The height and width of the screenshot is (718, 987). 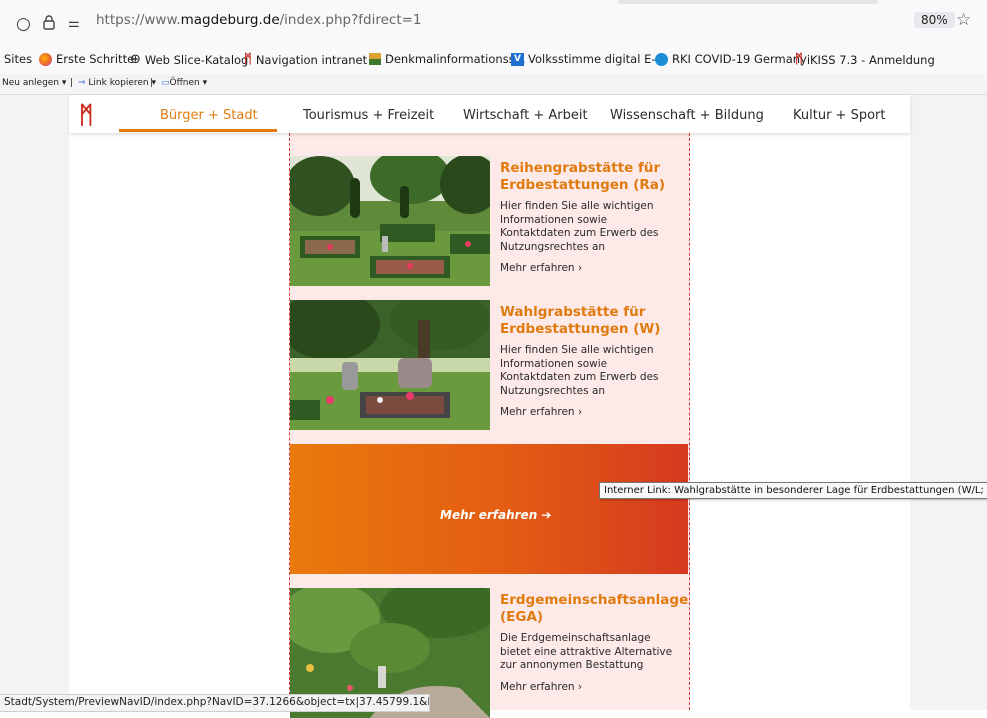 I want to click on nav-item-buerger-stadt: Bürger + Stadt, so click(x=209, y=115).